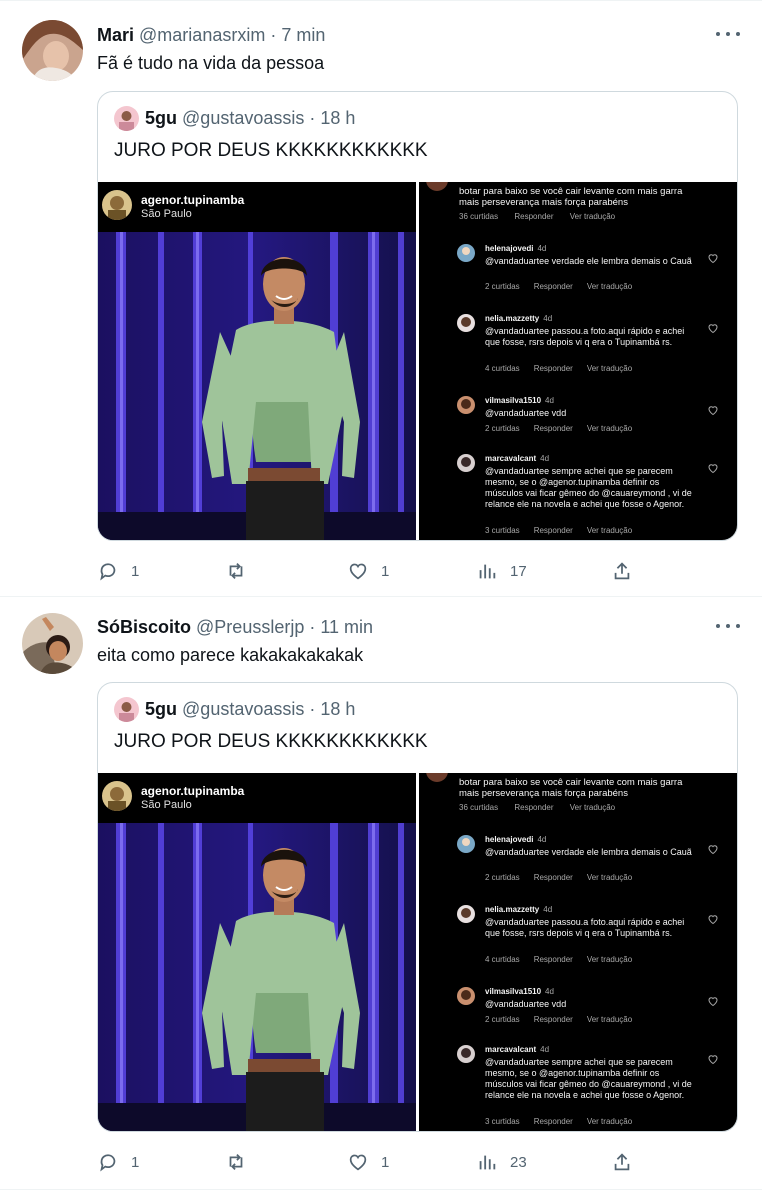 The width and height of the screenshot is (778, 1200). What do you see at coordinates (526, 413) in the screenshot?
I see `comment-text: @vandaduartee vdd` at bounding box center [526, 413].